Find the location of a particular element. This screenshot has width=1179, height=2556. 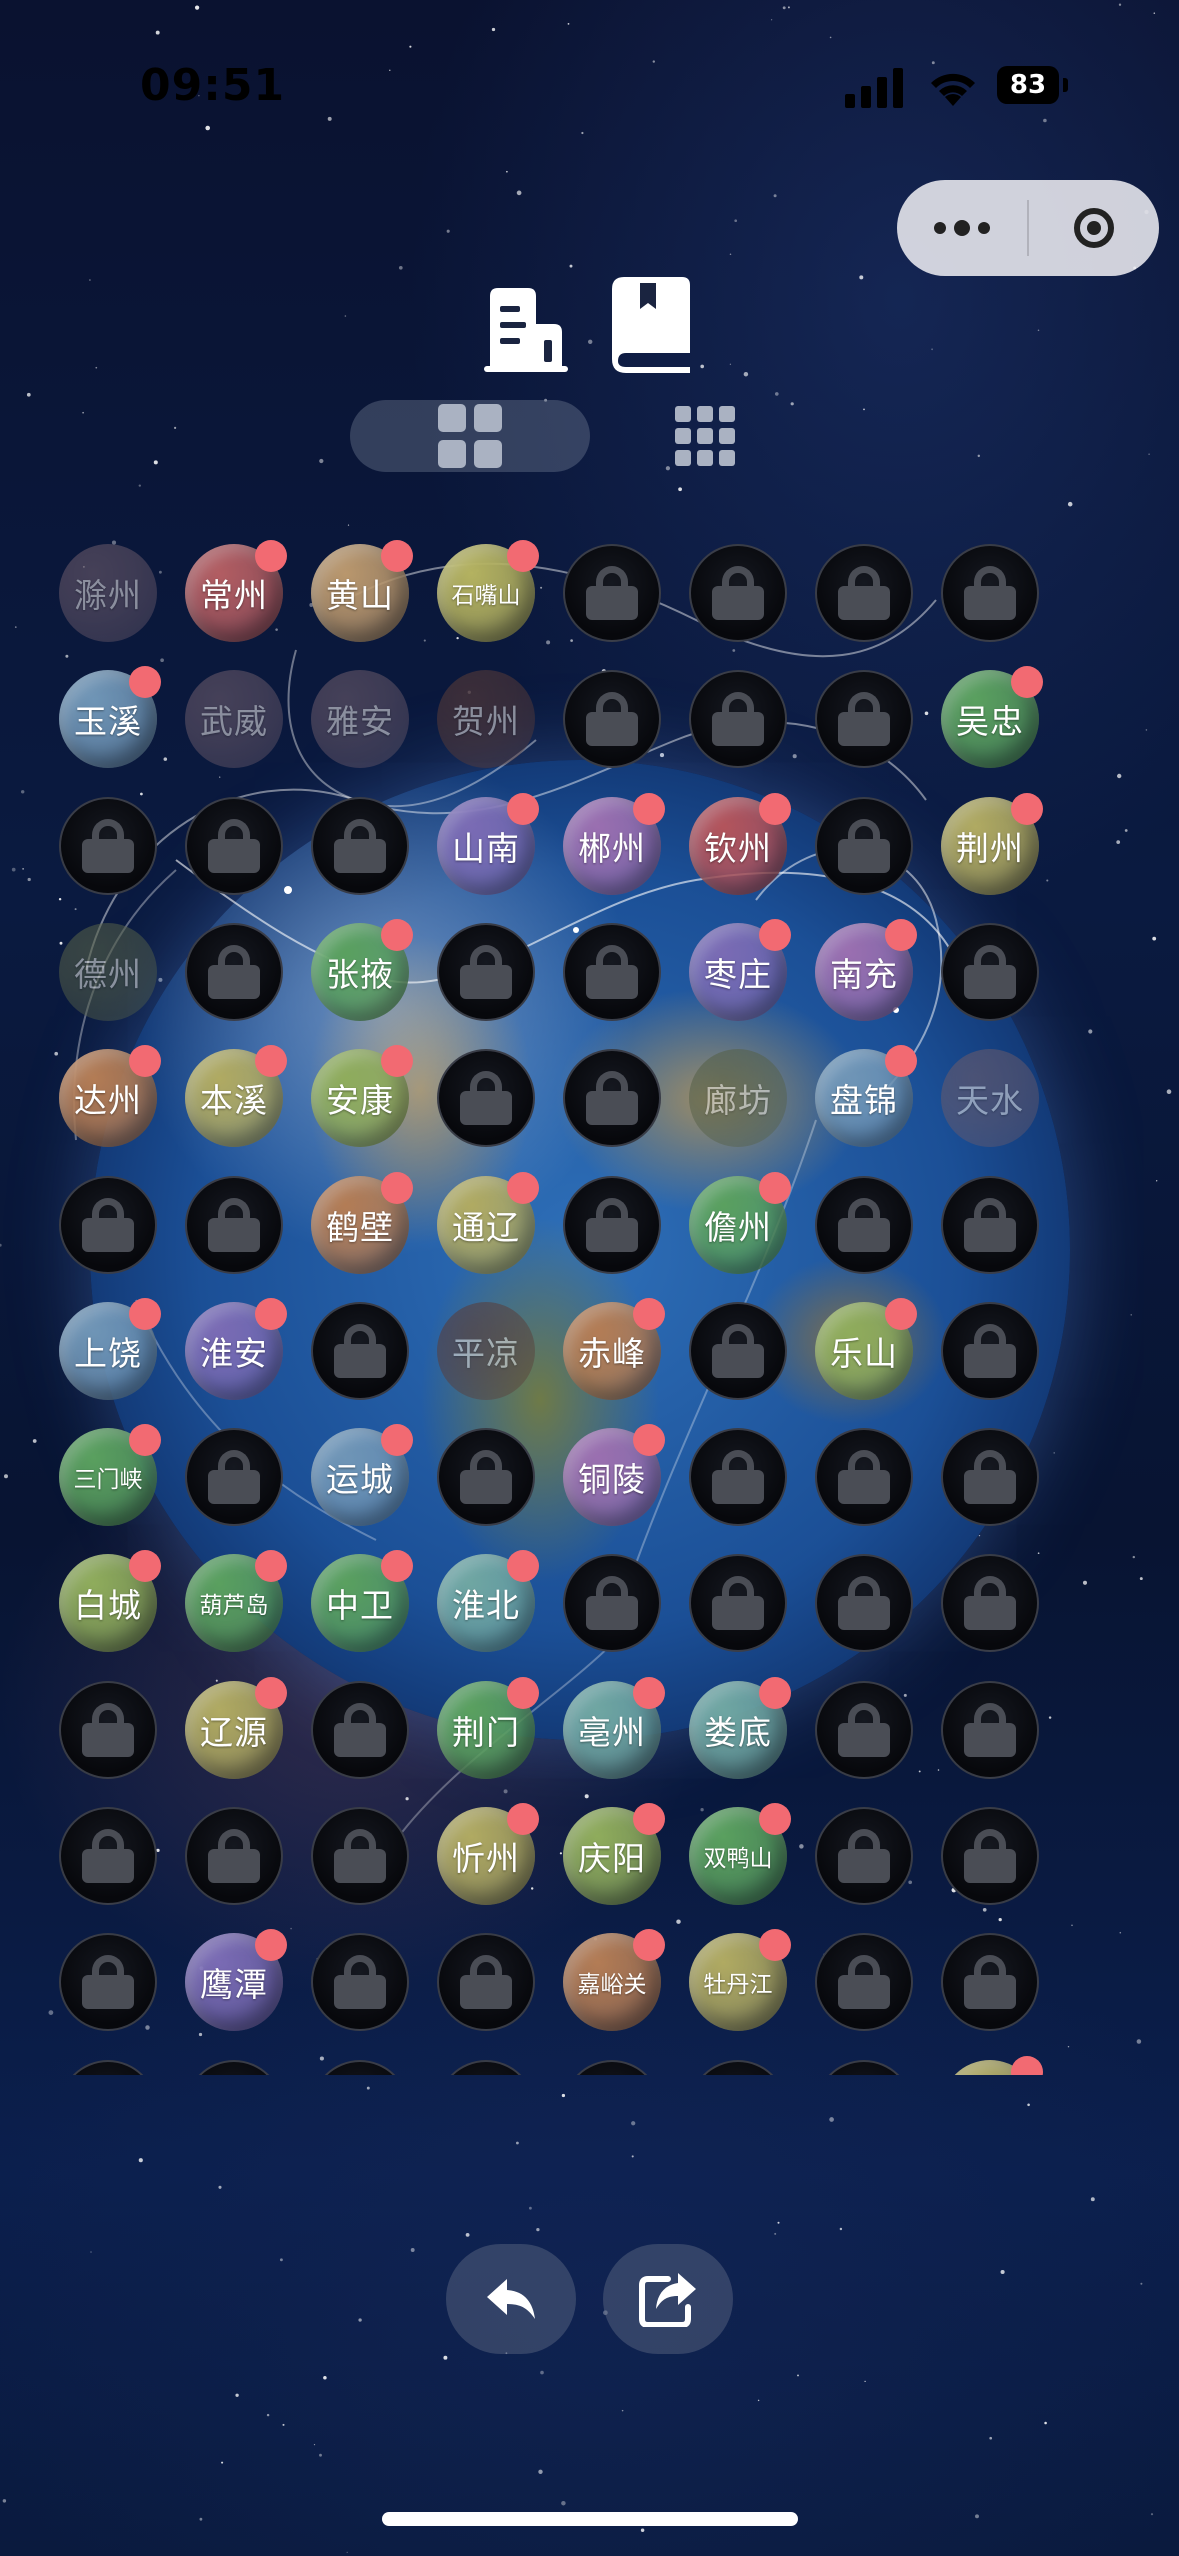

city-bubble: 安康 is located at coordinates (362, 1096).